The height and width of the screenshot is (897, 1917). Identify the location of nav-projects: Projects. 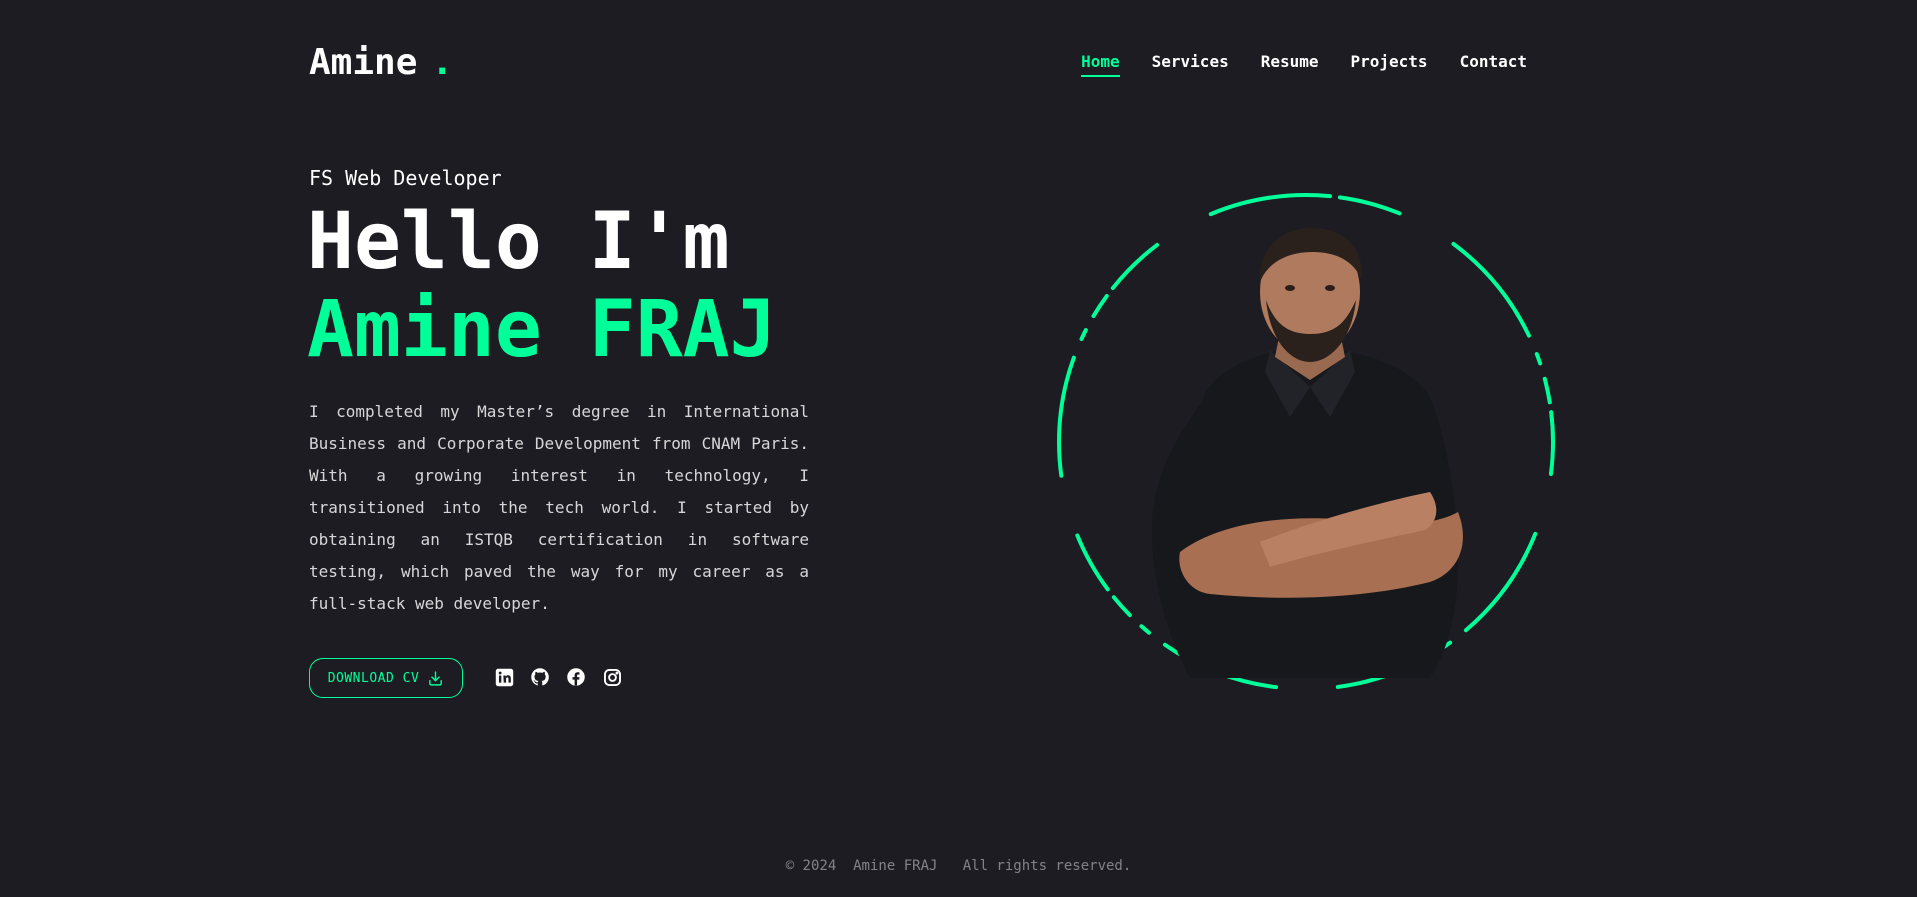
(1389, 64).